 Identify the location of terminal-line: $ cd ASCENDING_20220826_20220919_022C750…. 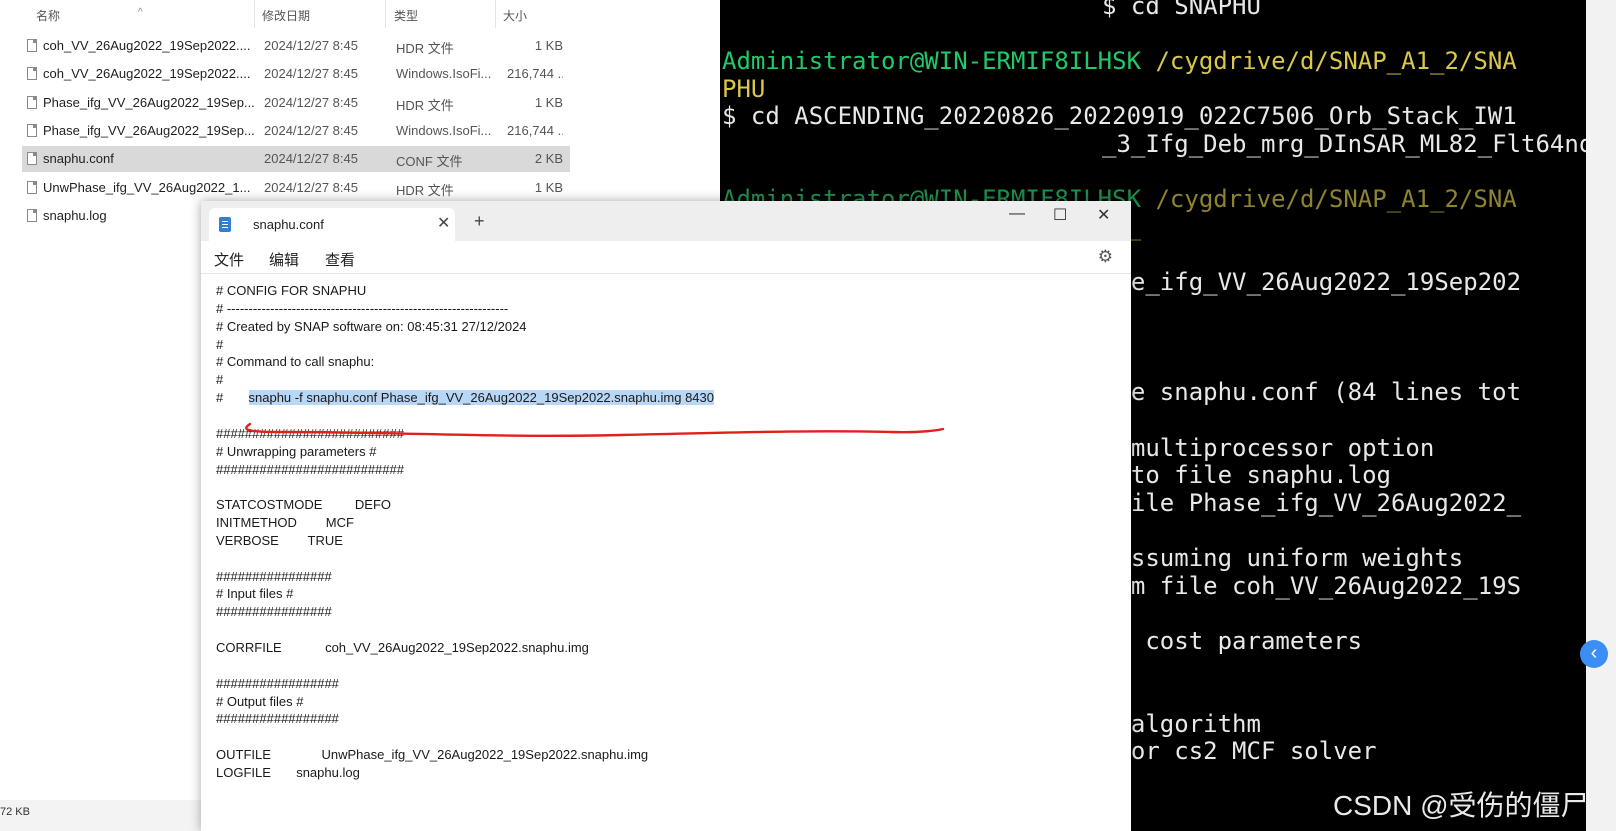
(1119, 116).